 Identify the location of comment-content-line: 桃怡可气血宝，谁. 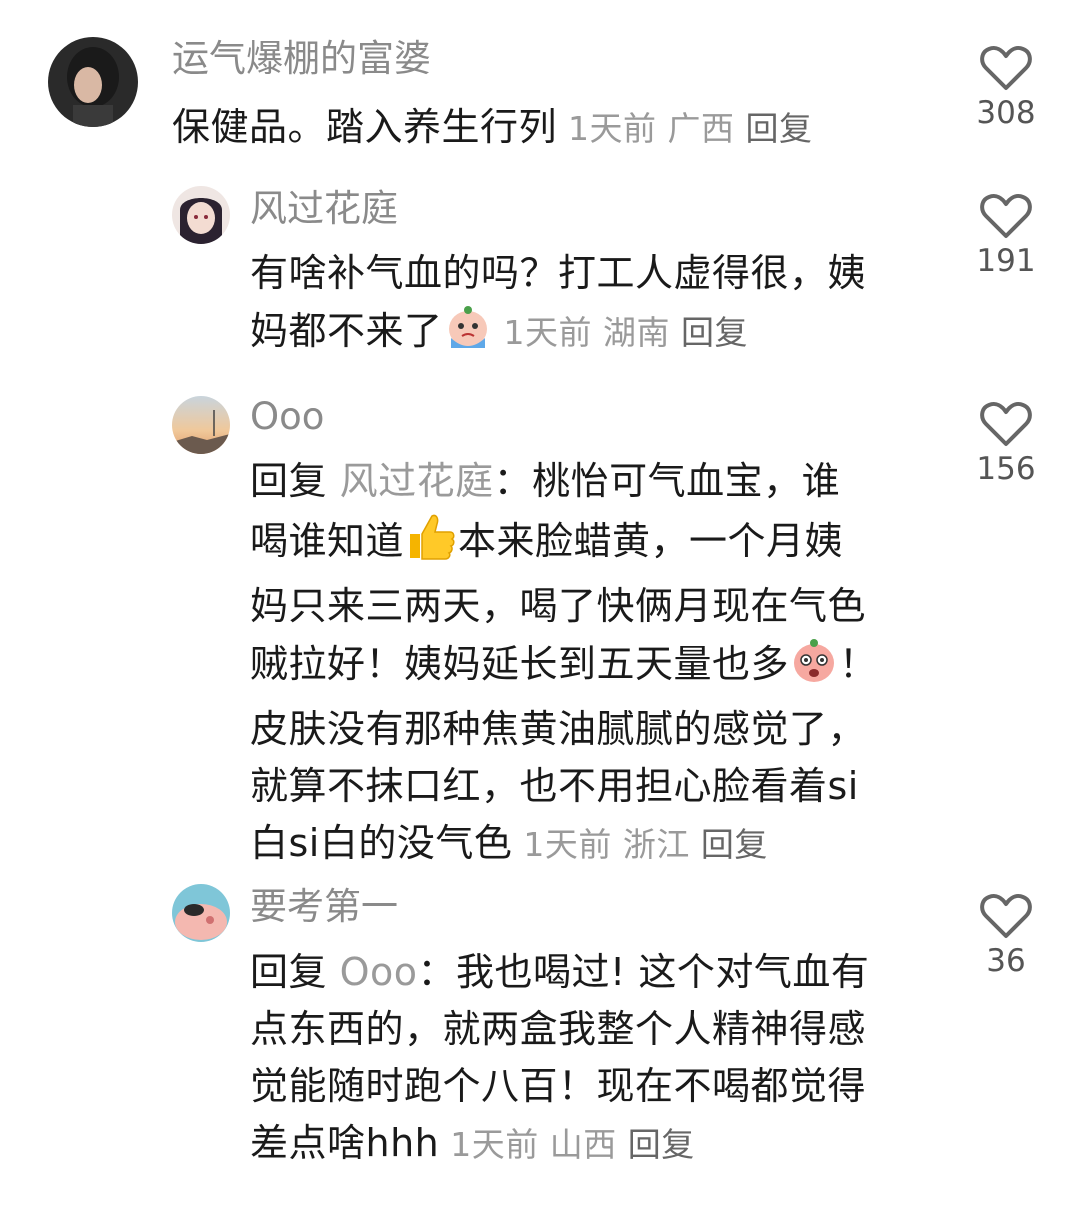
(686, 481).